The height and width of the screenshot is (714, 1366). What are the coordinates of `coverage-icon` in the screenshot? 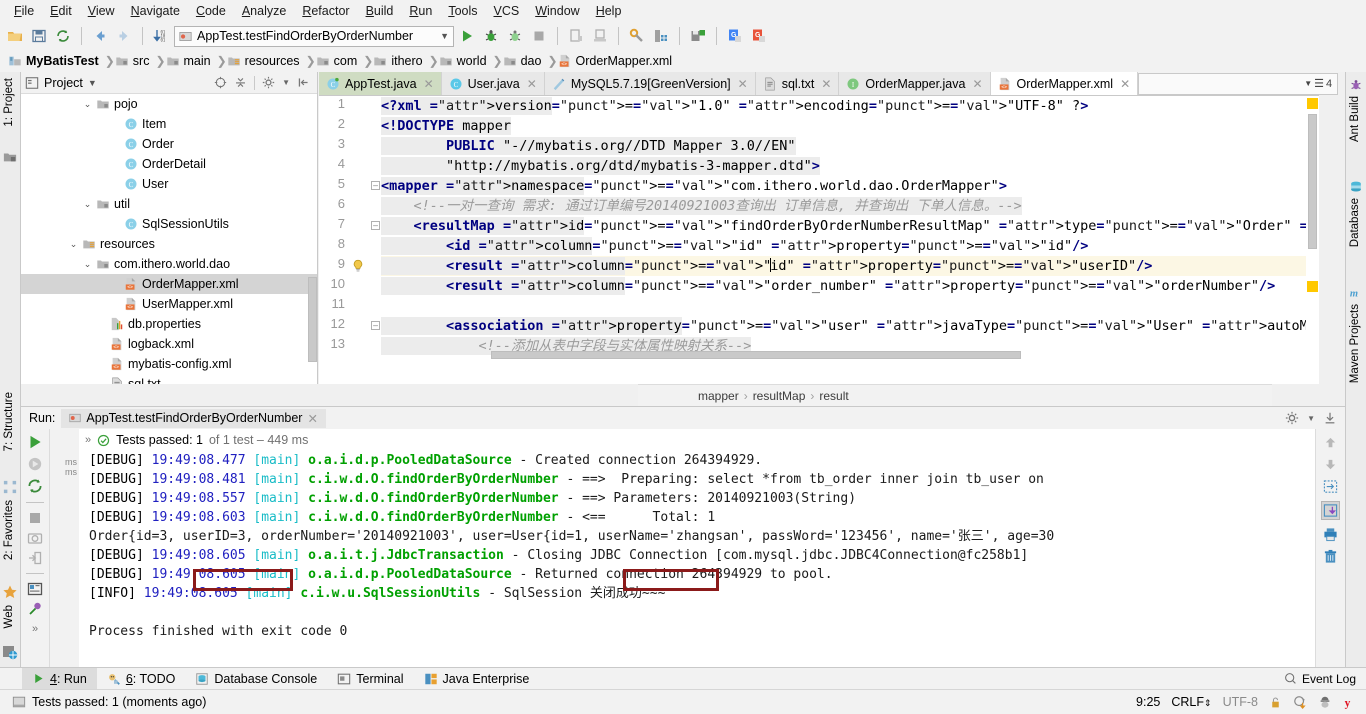 It's located at (515, 36).